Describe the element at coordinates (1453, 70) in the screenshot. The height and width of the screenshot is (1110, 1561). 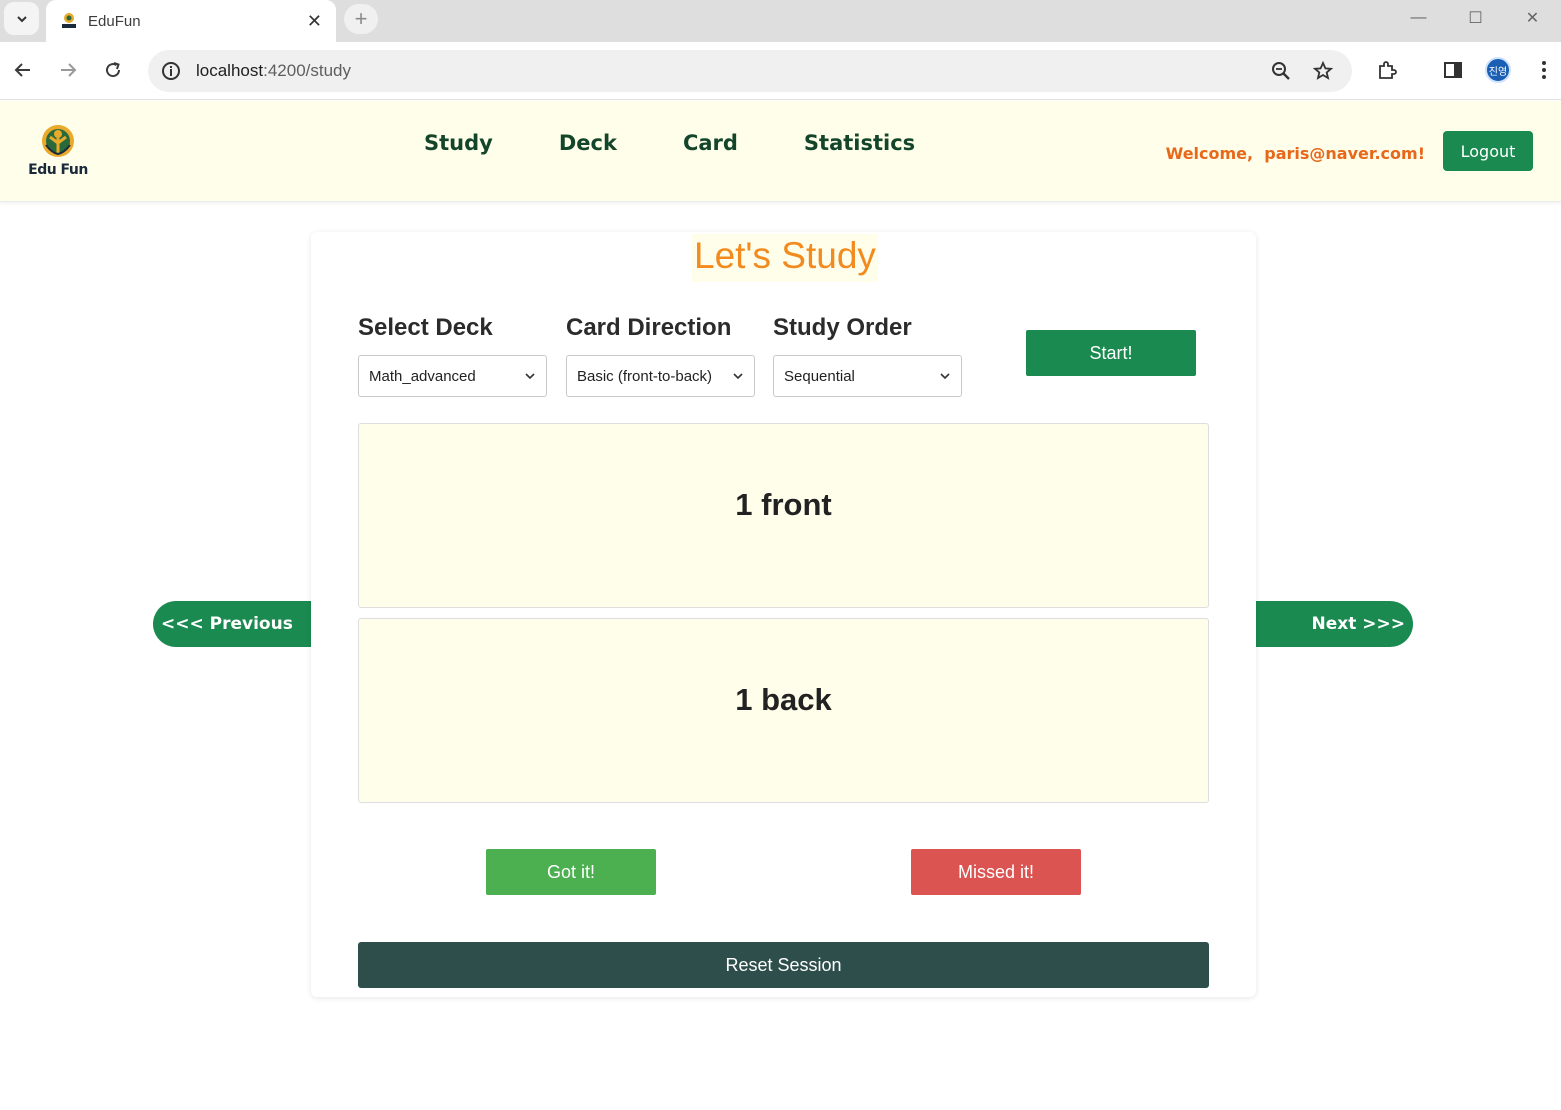
I see `side-panel-icon` at that location.